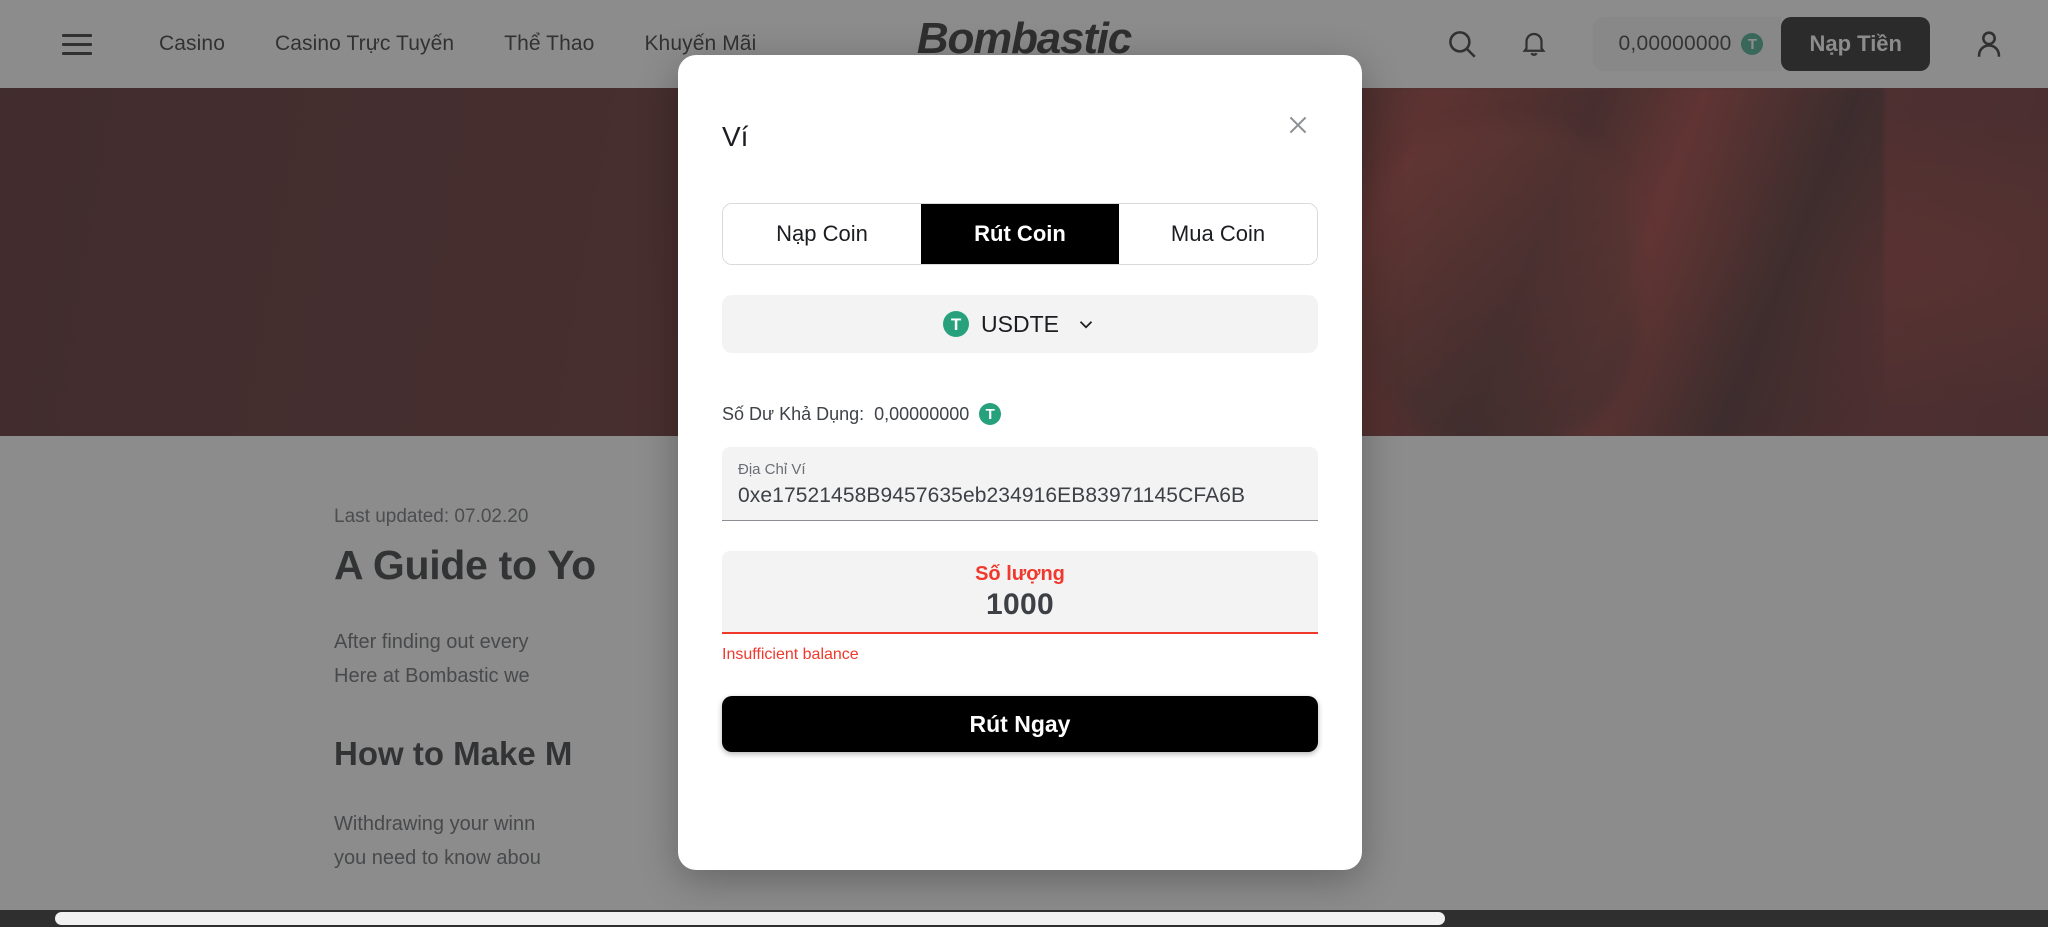 The image size is (2048, 927). I want to click on amount-field: Số lượng 1000, so click(1020, 592).